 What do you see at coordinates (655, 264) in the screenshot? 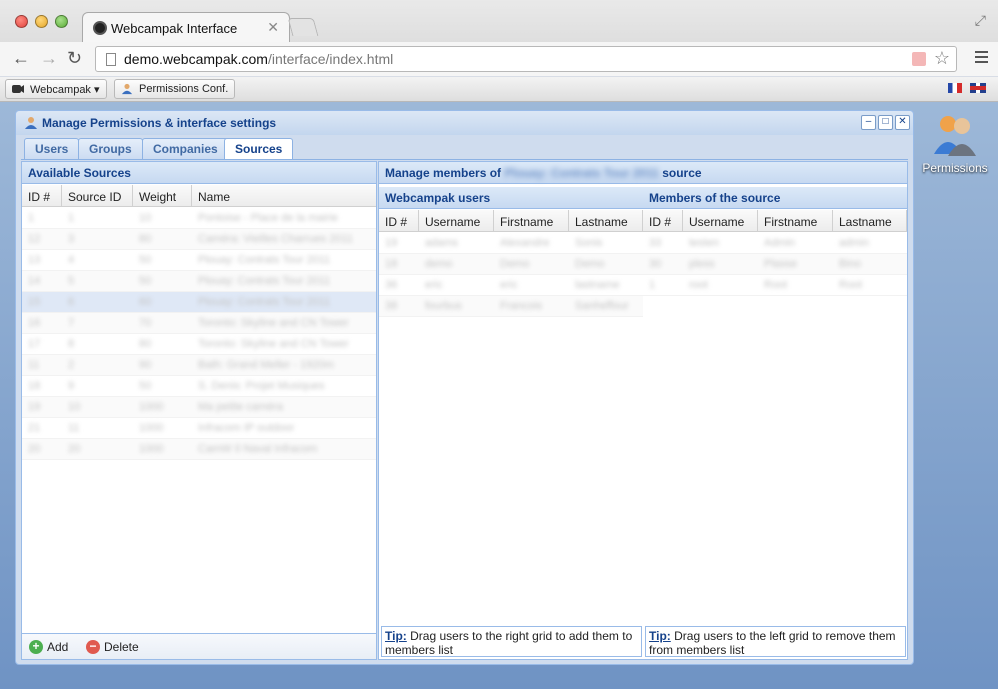
I see `table-cell: 30` at bounding box center [655, 264].